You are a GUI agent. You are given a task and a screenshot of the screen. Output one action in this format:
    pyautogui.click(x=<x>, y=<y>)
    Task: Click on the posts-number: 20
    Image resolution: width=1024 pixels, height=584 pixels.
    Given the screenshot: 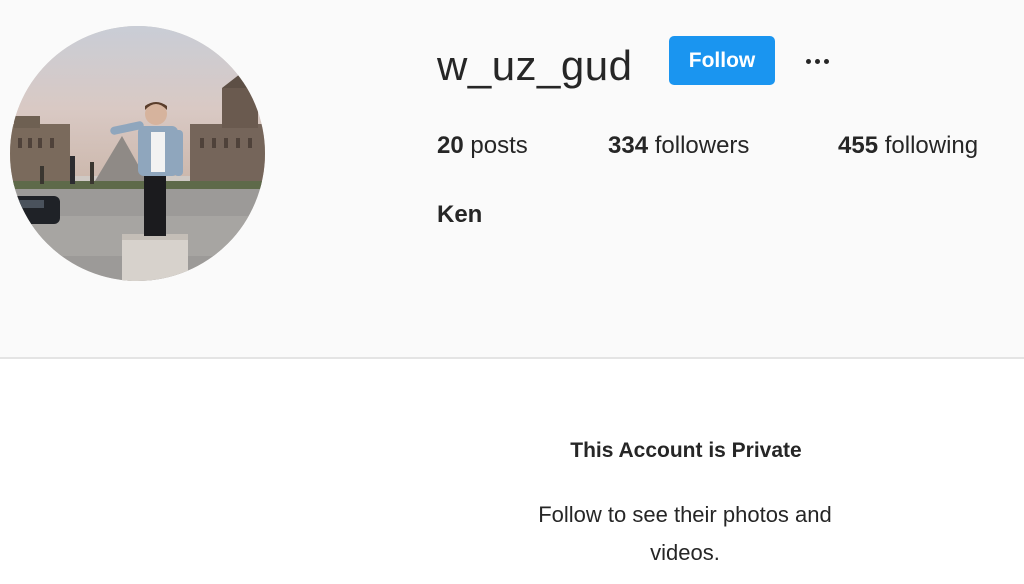 What is the action you would take?
    pyautogui.click(x=450, y=145)
    